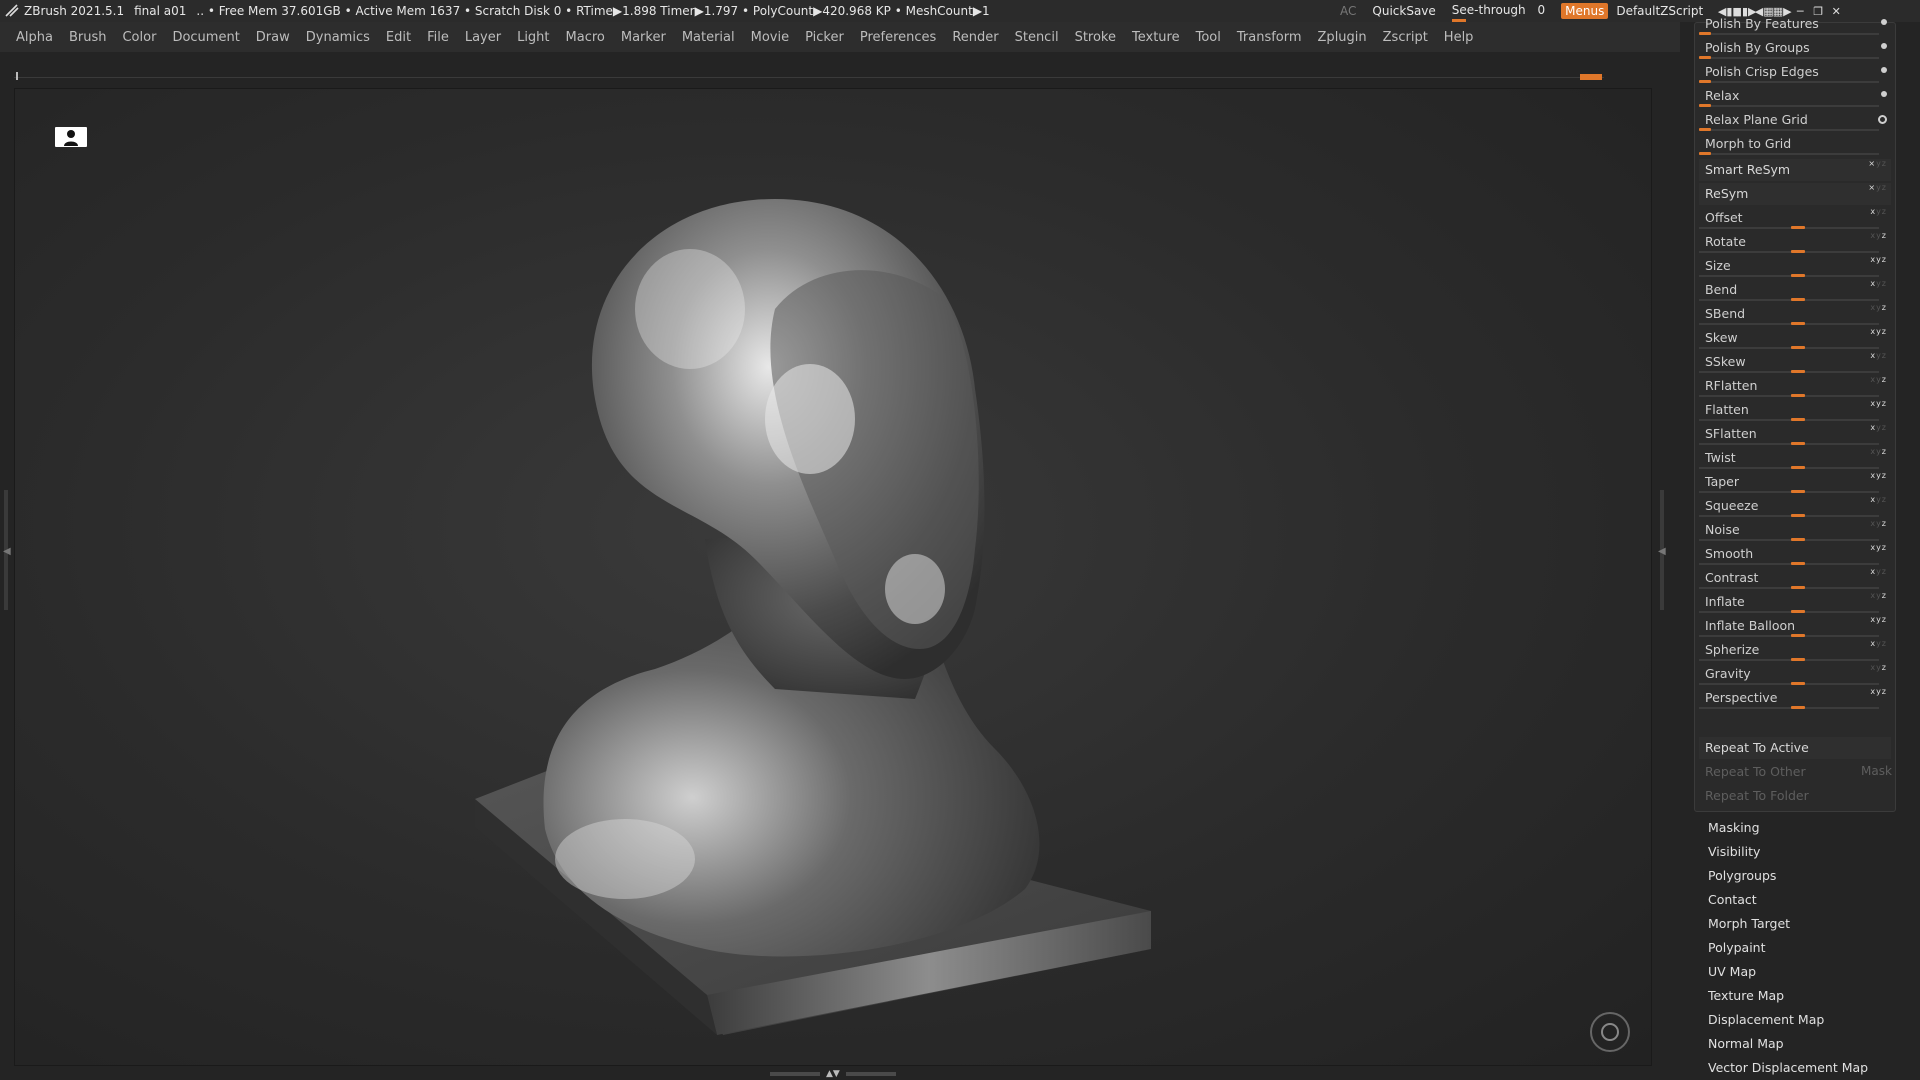  What do you see at coordinates (1732, 899) in the screenshot?
I see `subpalette-contact: Contact` at bounding box center [1732, 899].